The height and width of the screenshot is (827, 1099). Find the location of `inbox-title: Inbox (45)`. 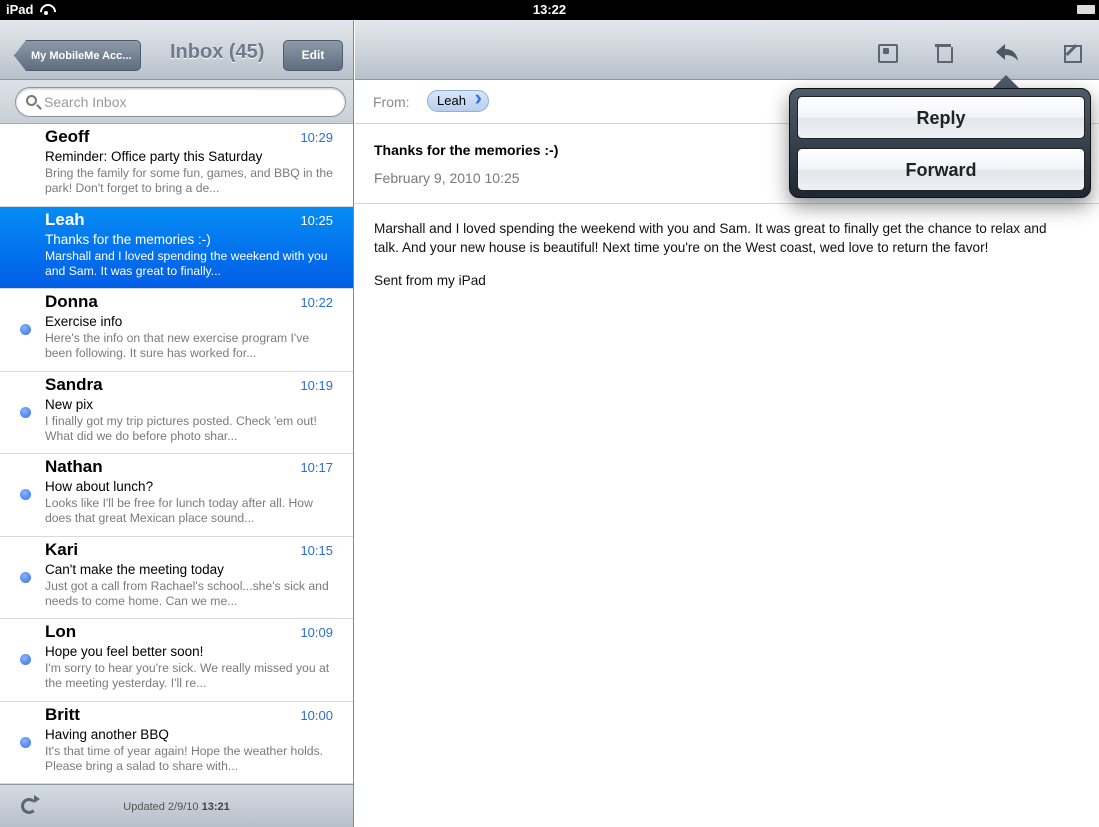

inbox-title: Inbox (45) is located at coordinates (217, 52).